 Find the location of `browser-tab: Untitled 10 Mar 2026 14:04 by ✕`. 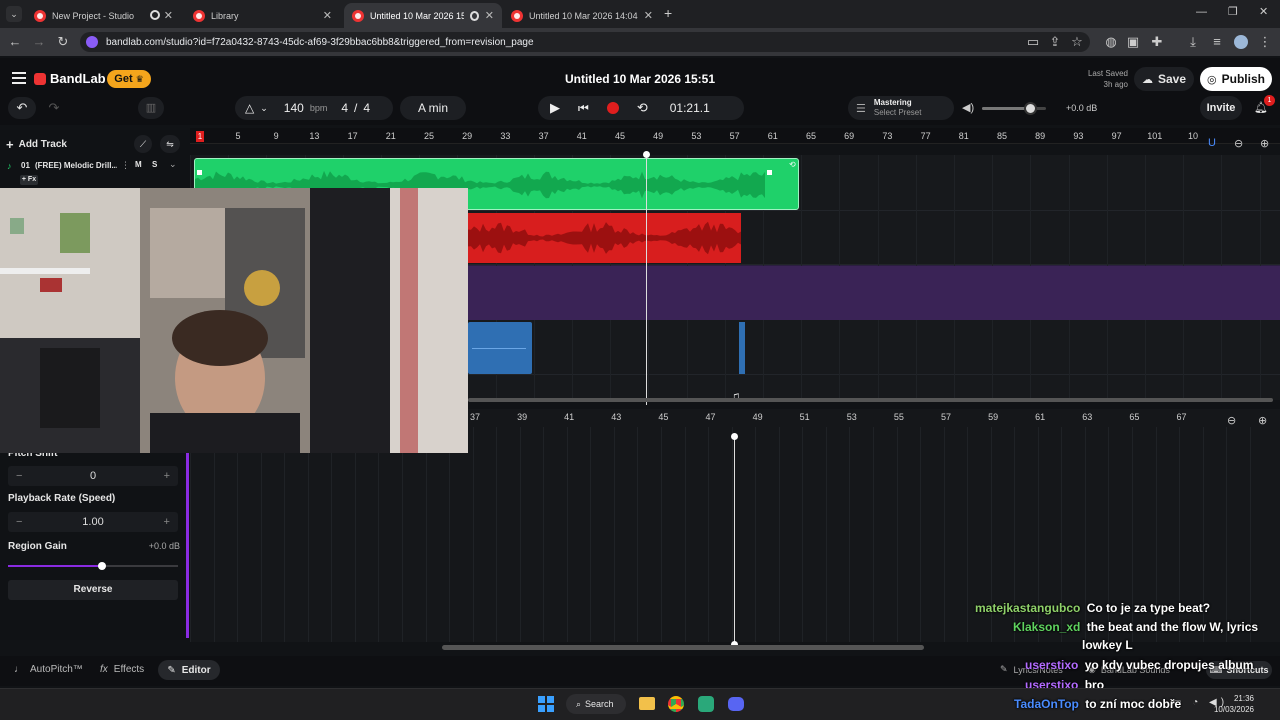

browser-tab: Untitled 10 Mar 2026 14:04 by ✕ is located at coordinates (582, 15).